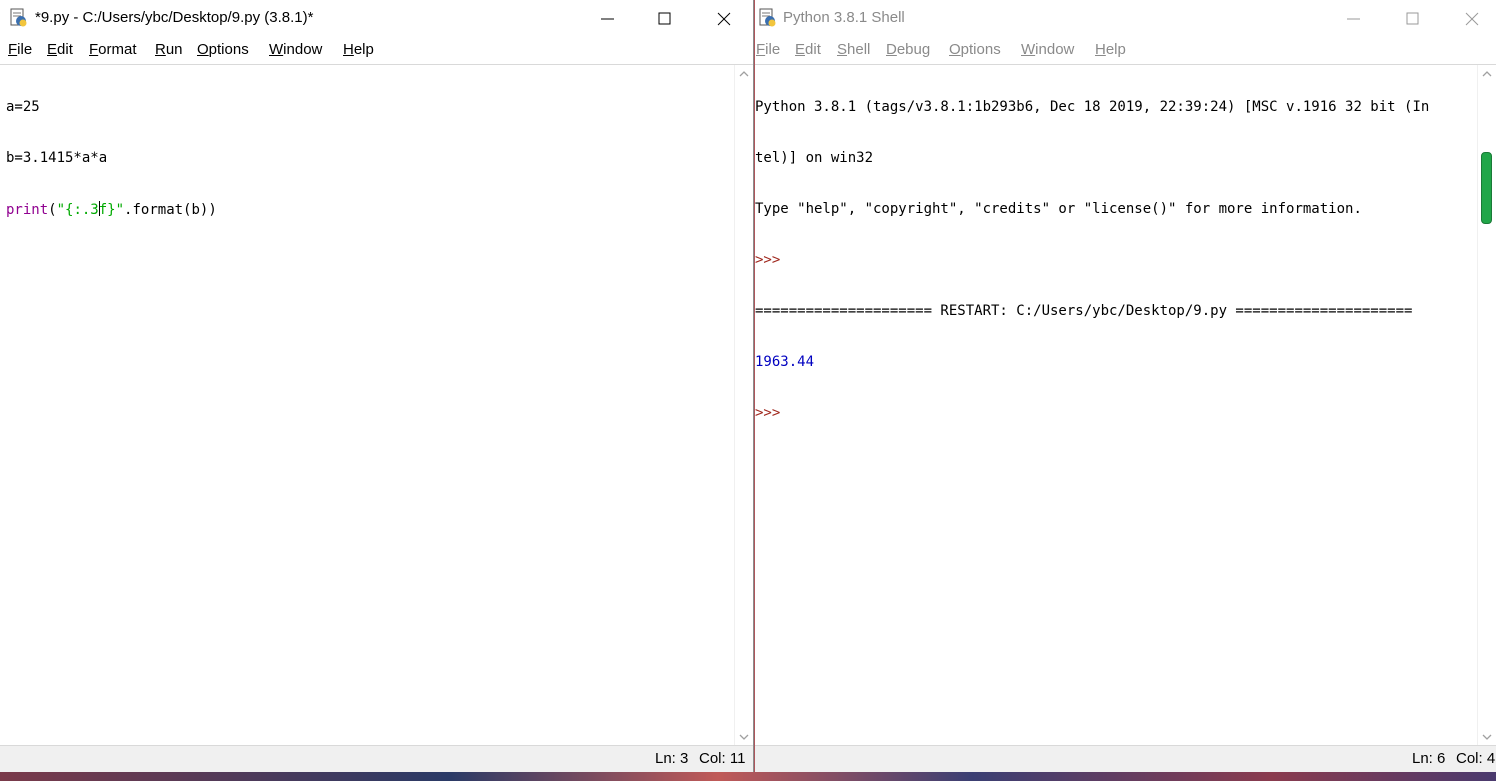  Describe the element at coordinates (113, 49) in the screenshot. I see `menu-format: Format` at that location.